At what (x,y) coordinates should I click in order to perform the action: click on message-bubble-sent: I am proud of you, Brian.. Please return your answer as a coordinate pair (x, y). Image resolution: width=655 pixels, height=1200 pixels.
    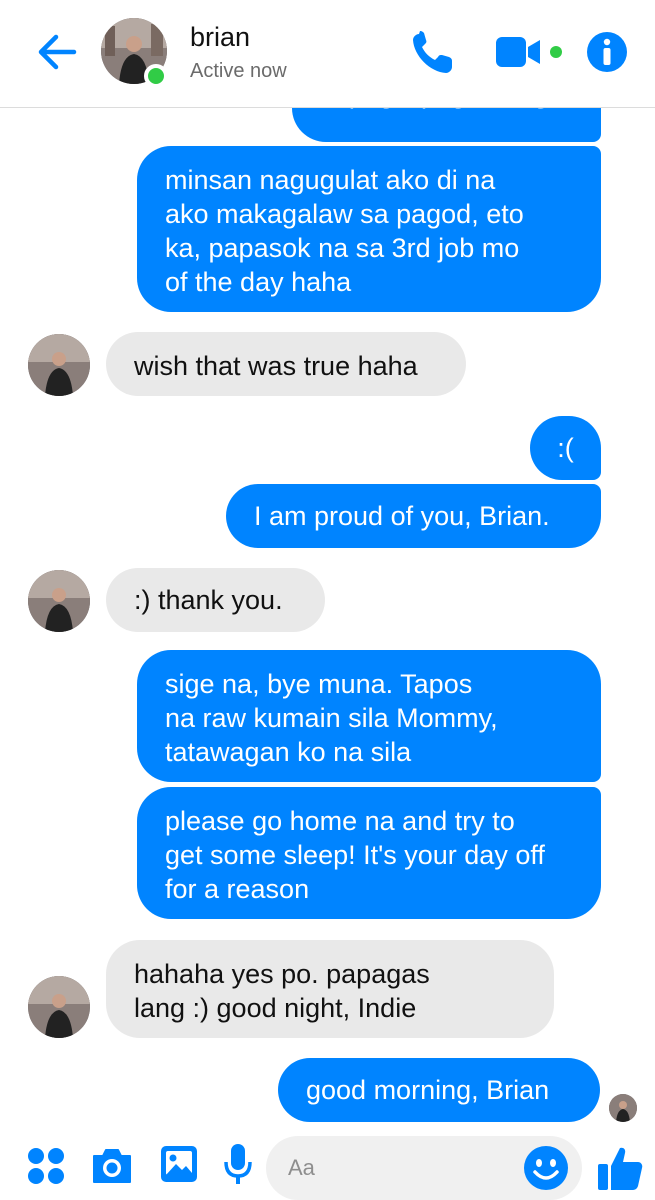
    Looking at the image, I should click on (413, 516).